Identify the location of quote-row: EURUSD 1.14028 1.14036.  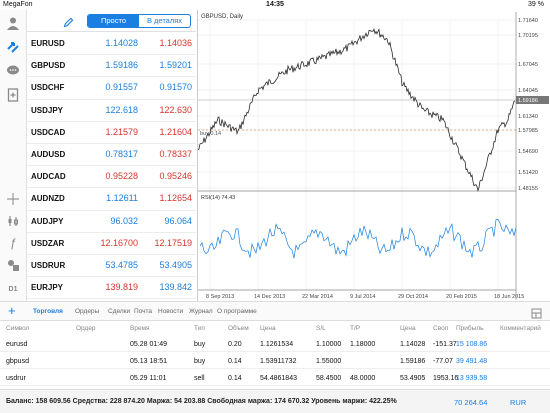
(111, 44).